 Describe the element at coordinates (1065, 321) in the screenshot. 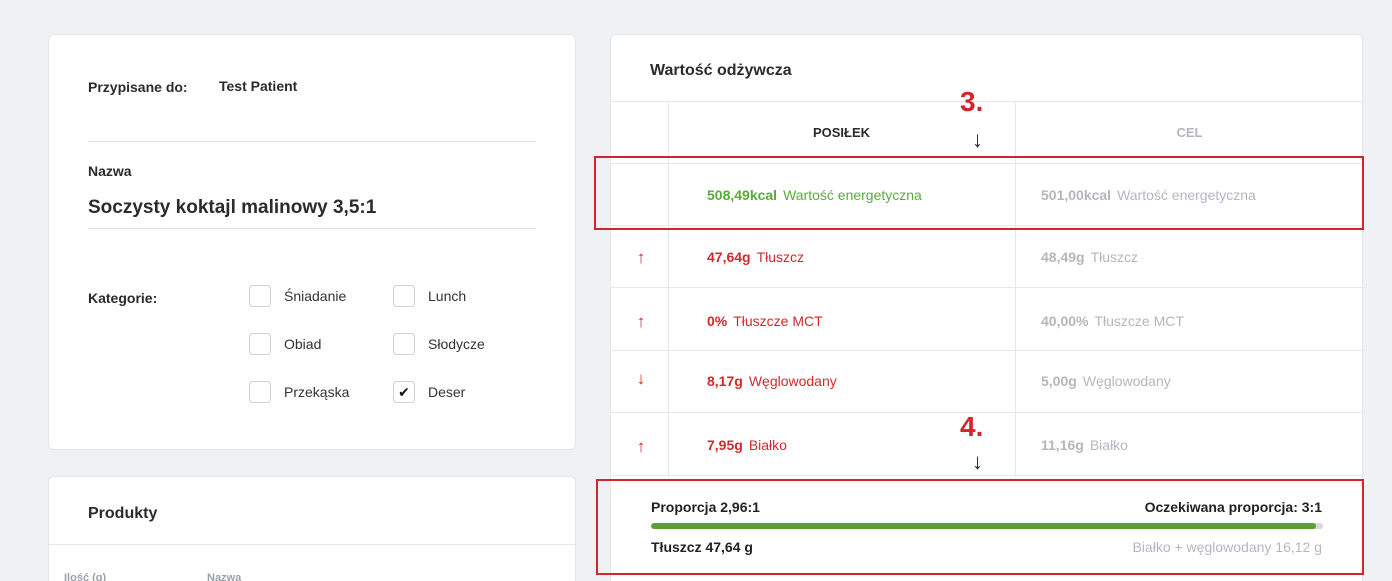

I see `goal-value: 40,00%` at that location.